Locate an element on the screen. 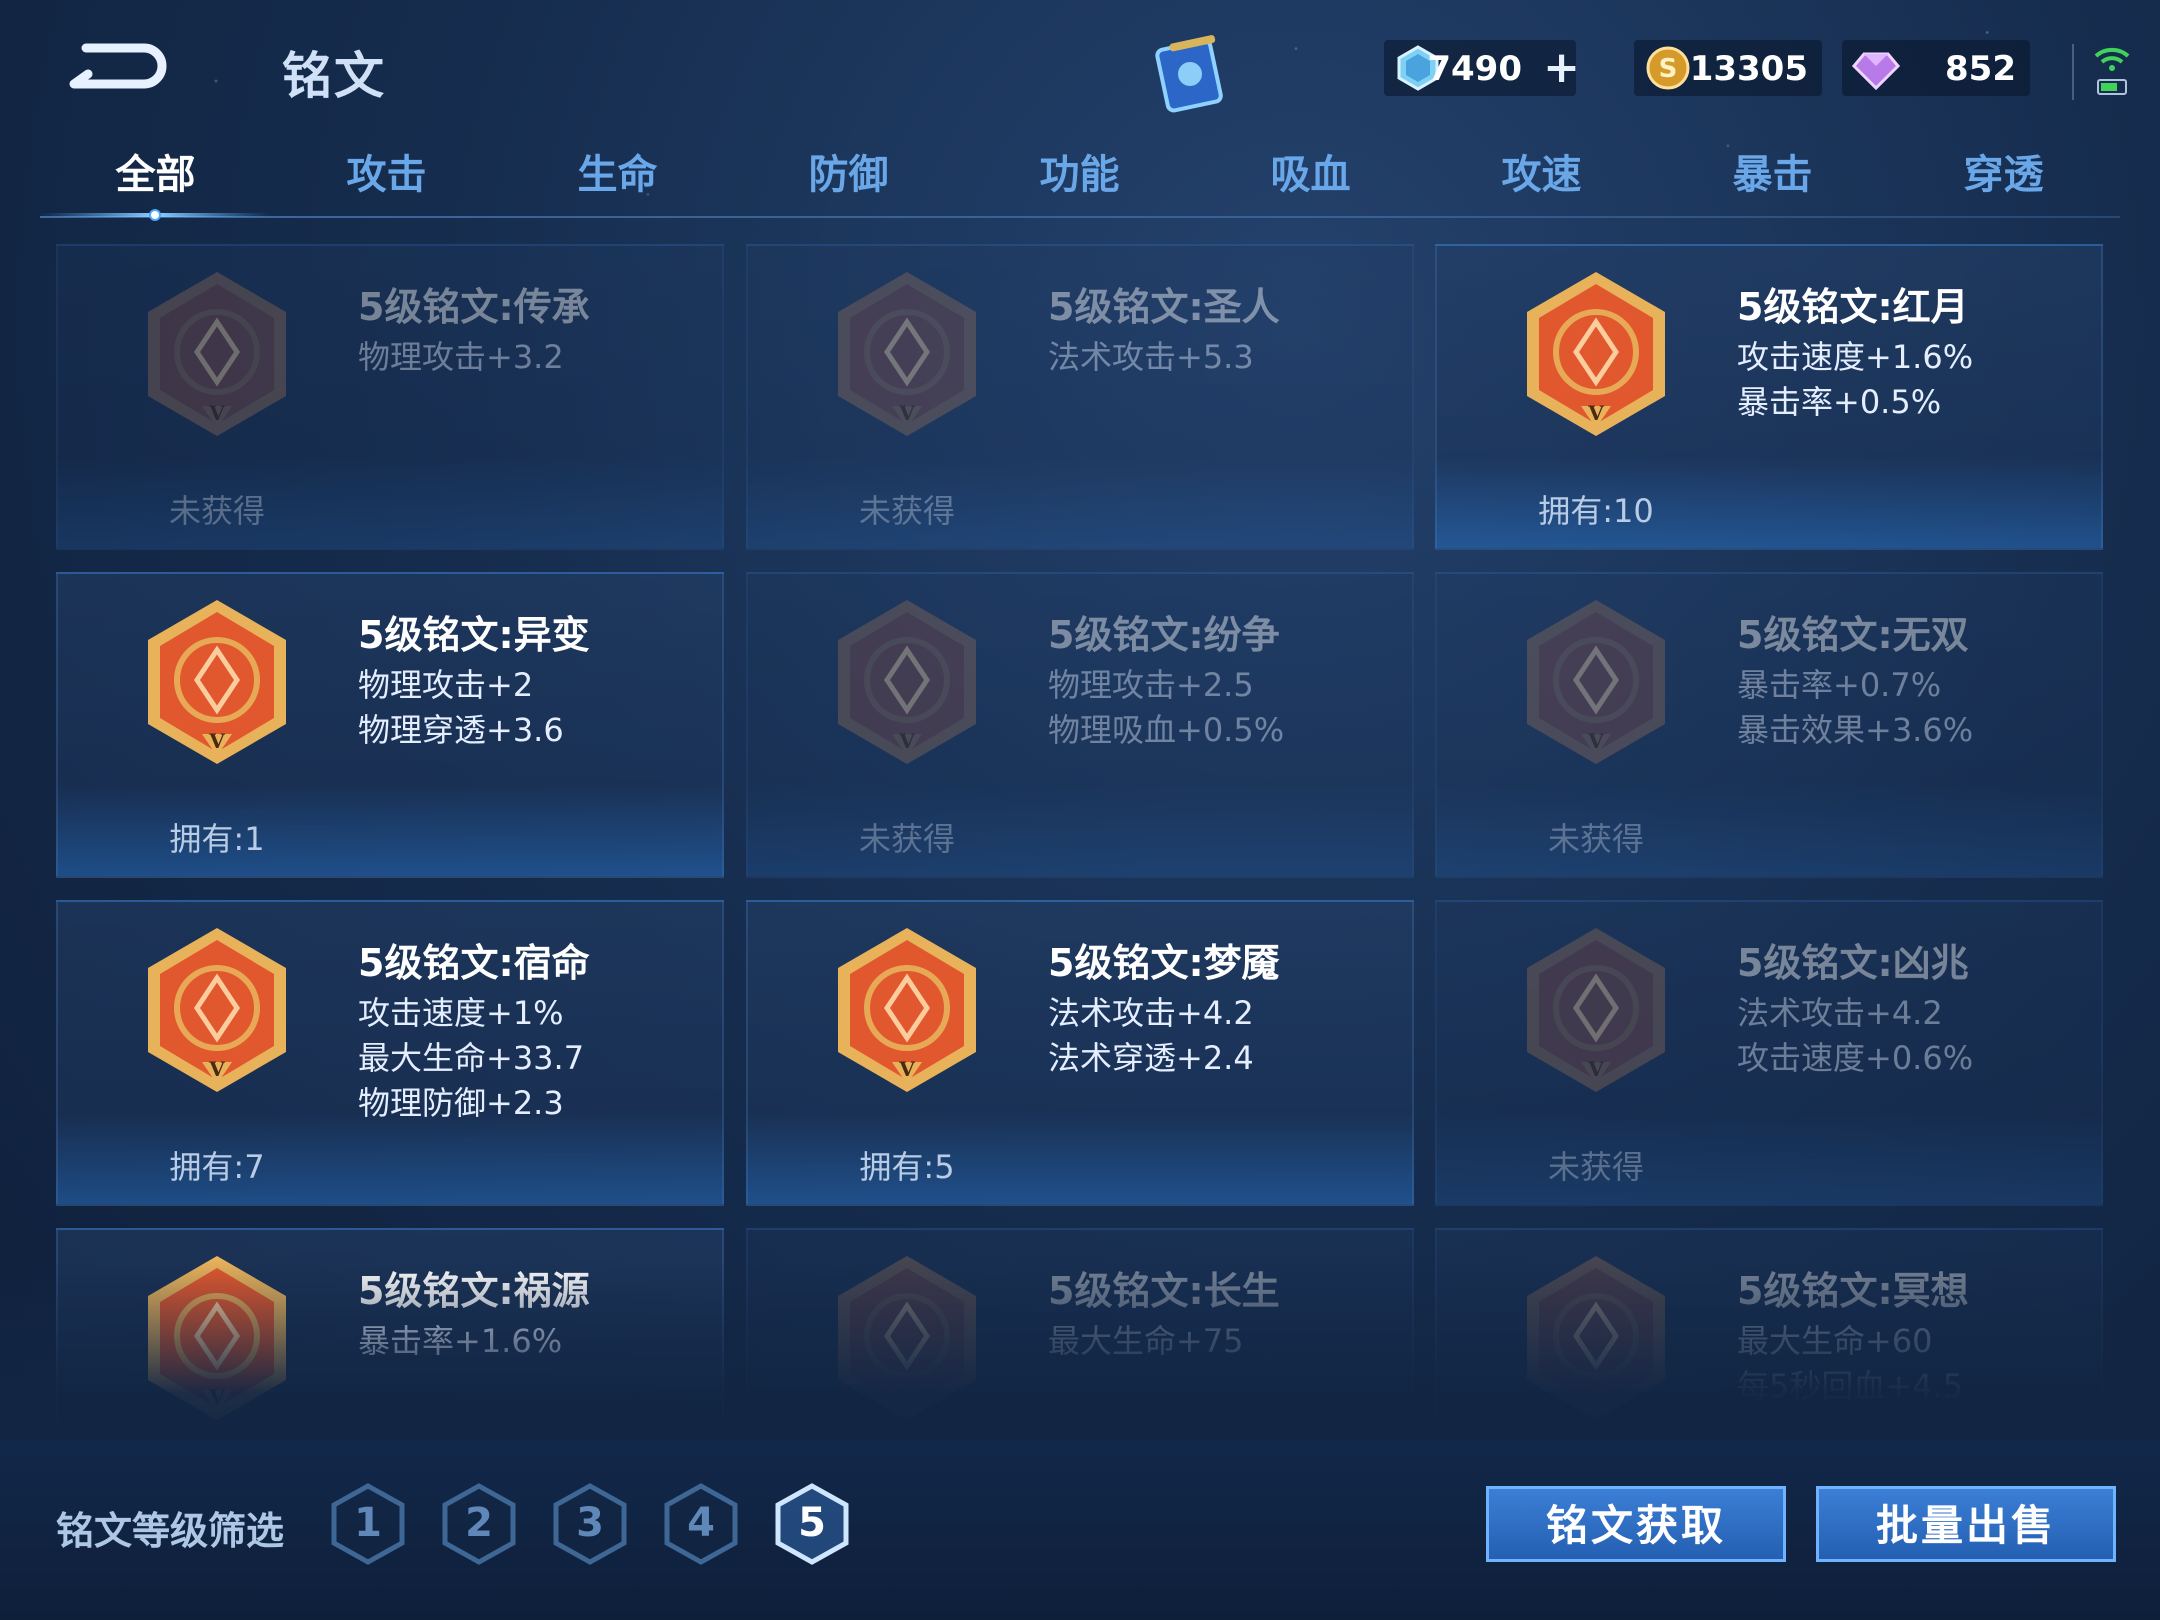  inscription-card: V 5级铭文:梦魇法术攻击+4.2 法术穿透+2.4 拥有:5 is located at coordinates (1080, 1053).